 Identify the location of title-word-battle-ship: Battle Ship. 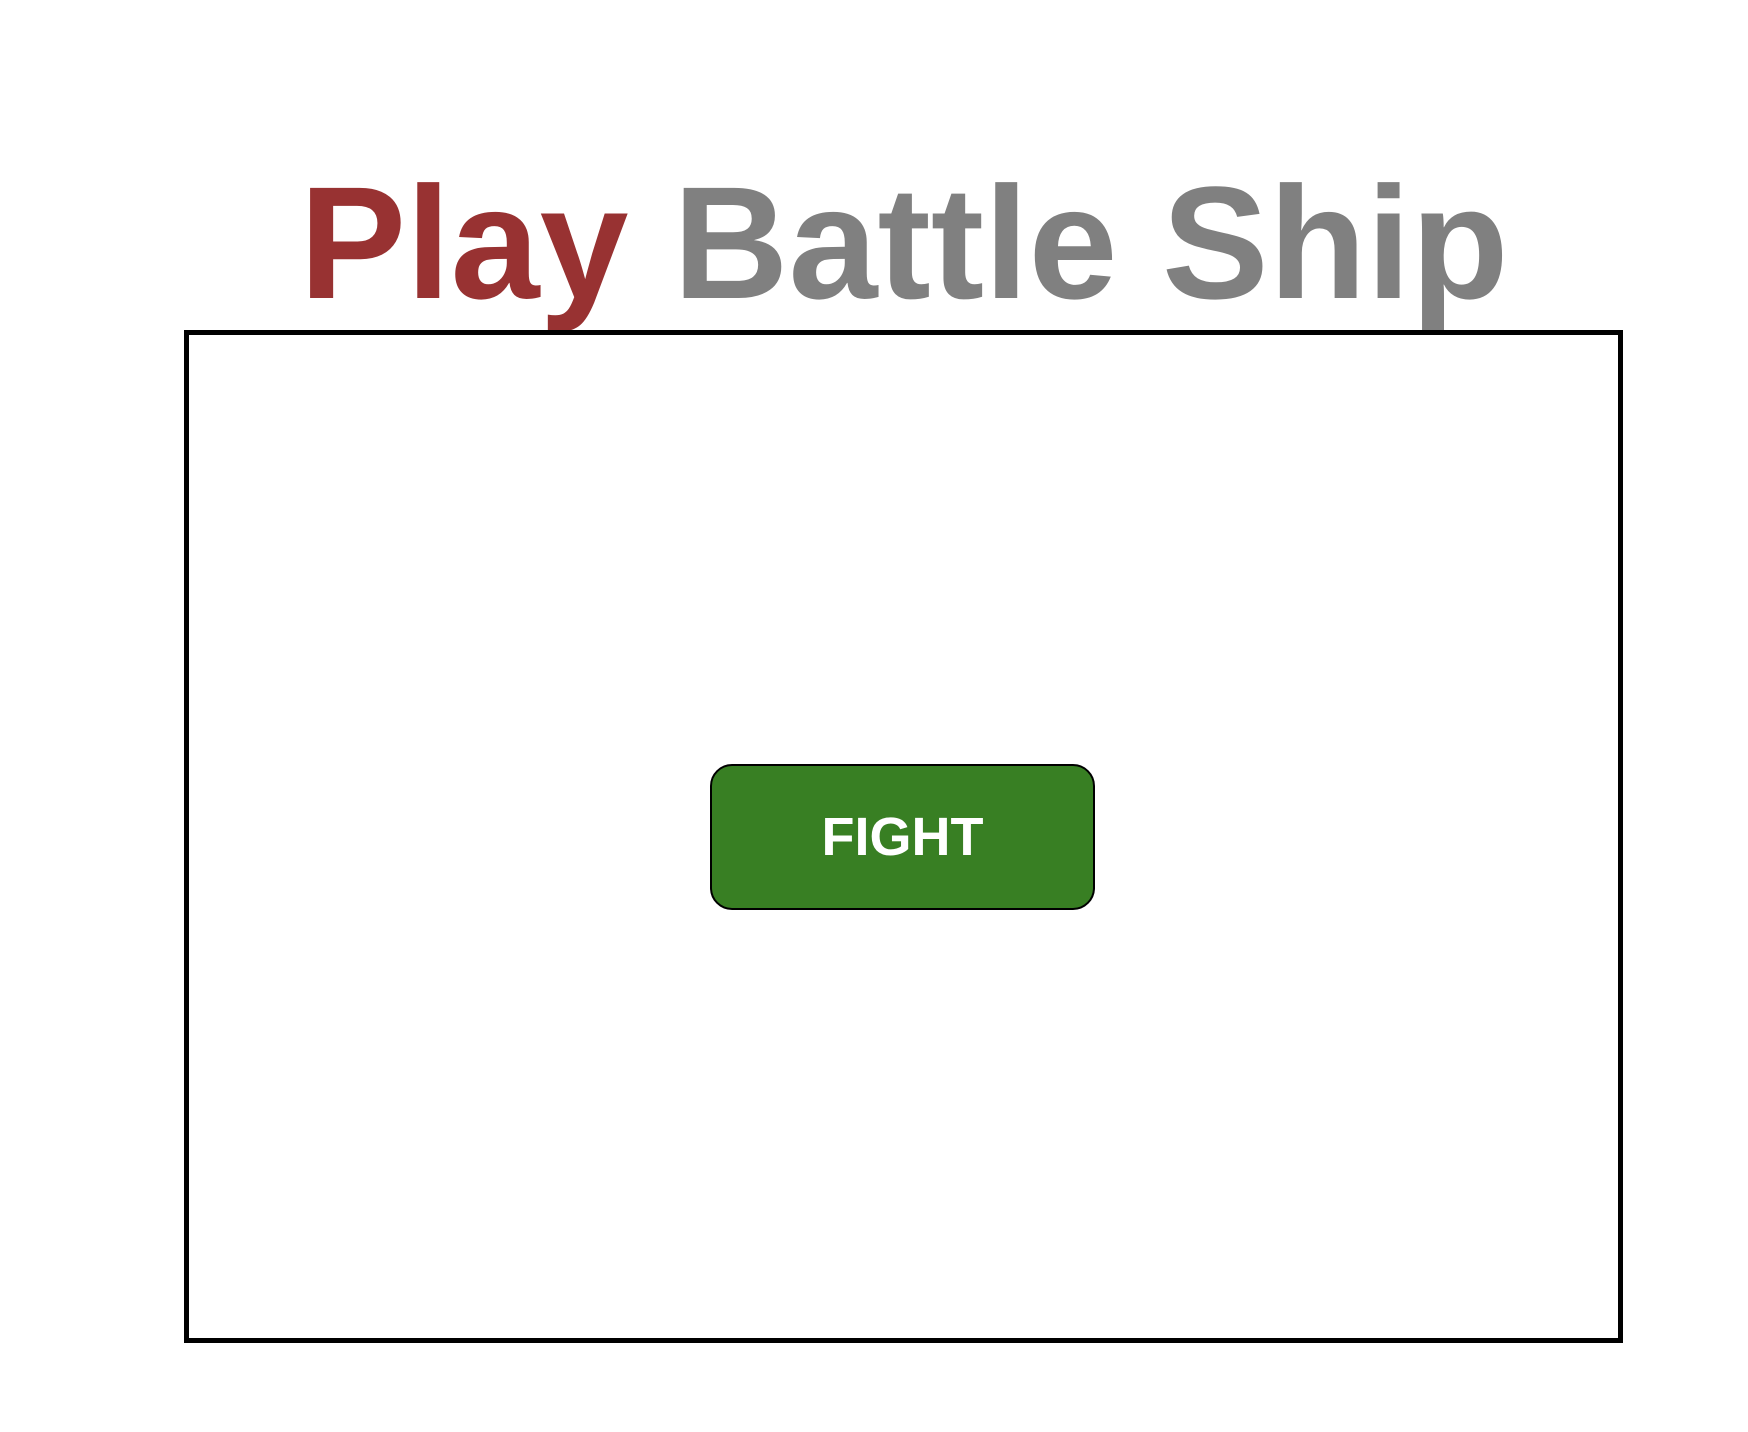
(1090, 243).